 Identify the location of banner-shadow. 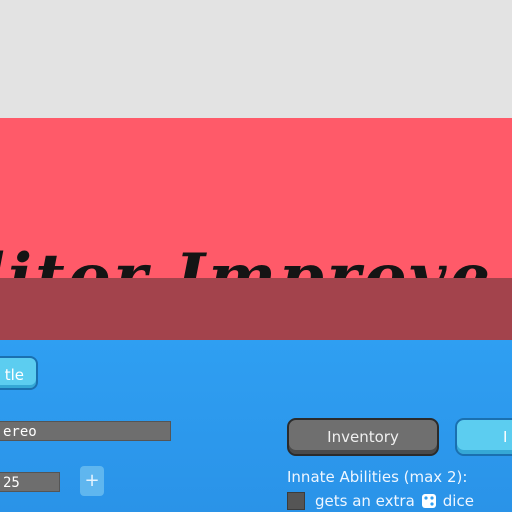
(256, 309).